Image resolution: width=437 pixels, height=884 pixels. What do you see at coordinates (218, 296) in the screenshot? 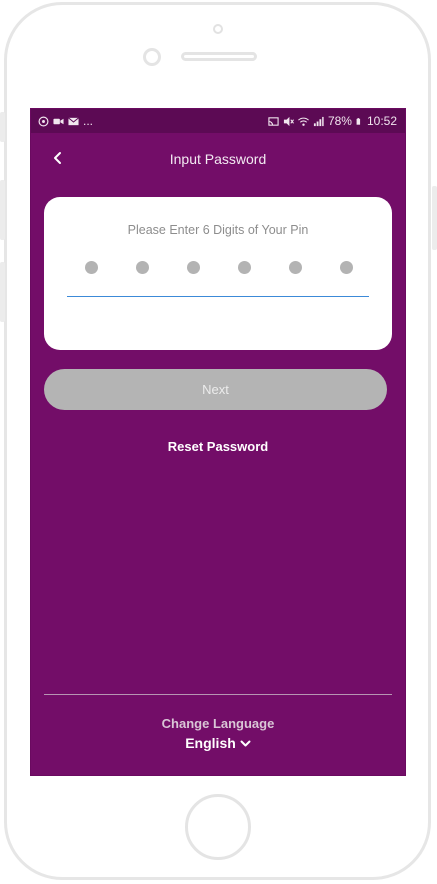
I see `pin-input-underline` at bounding box center [218, 296].